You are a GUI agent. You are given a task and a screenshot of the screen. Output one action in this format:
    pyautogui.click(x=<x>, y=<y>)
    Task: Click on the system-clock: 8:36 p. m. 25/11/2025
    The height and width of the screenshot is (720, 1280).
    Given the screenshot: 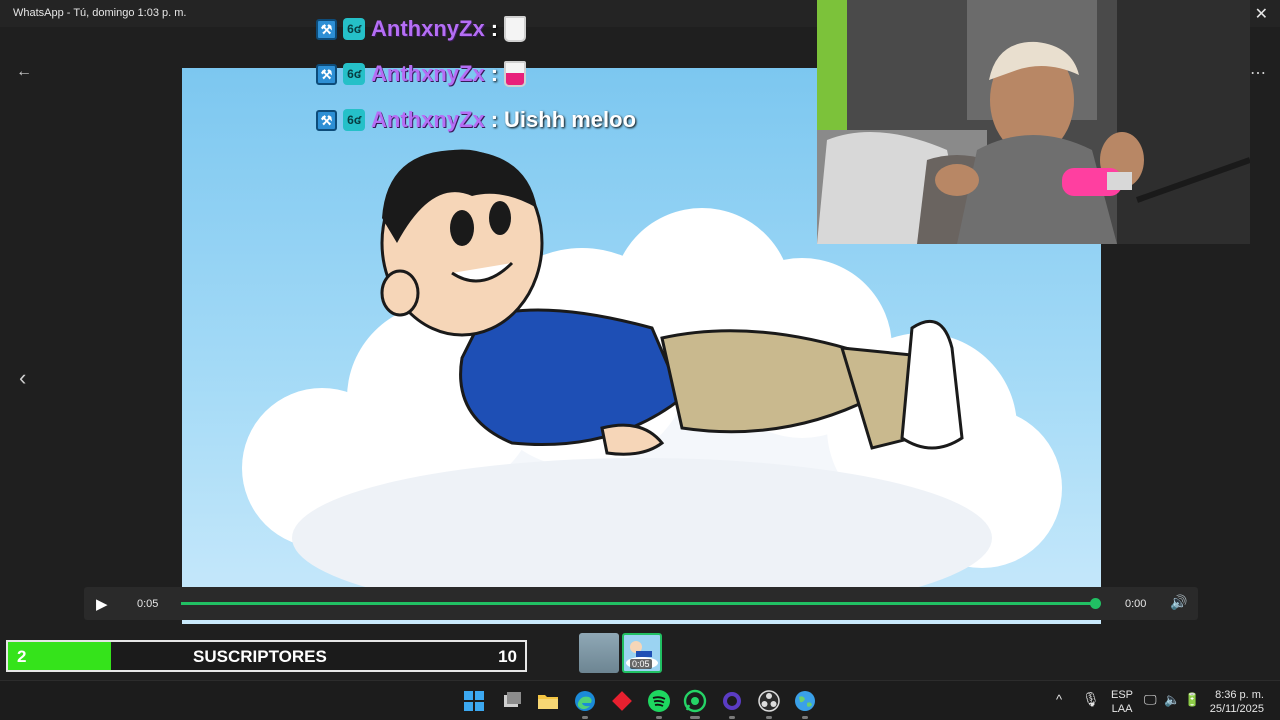 What is the action you would take?
    pyautogui.click(x=1235, y=704)
    